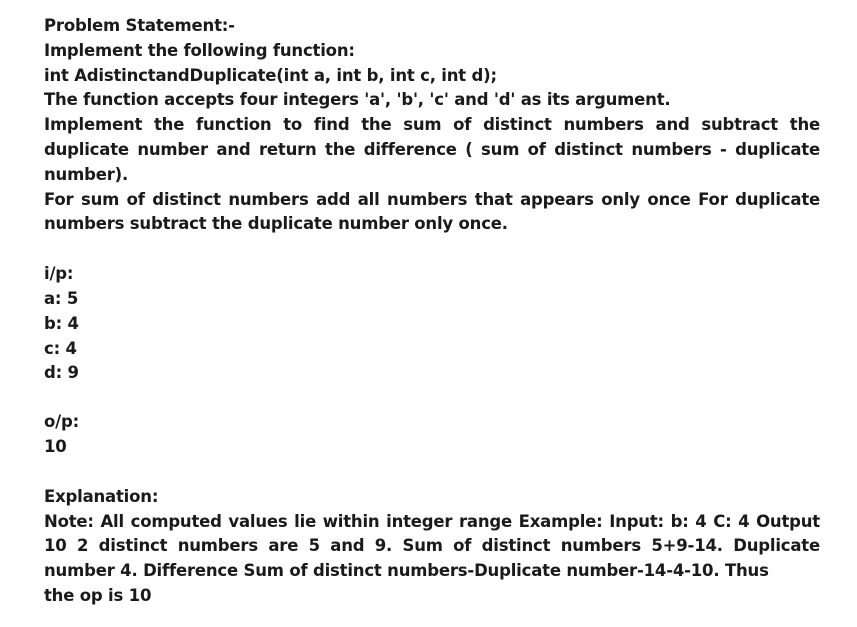  I want to click on input-a: a: 5, so click(61, 298).